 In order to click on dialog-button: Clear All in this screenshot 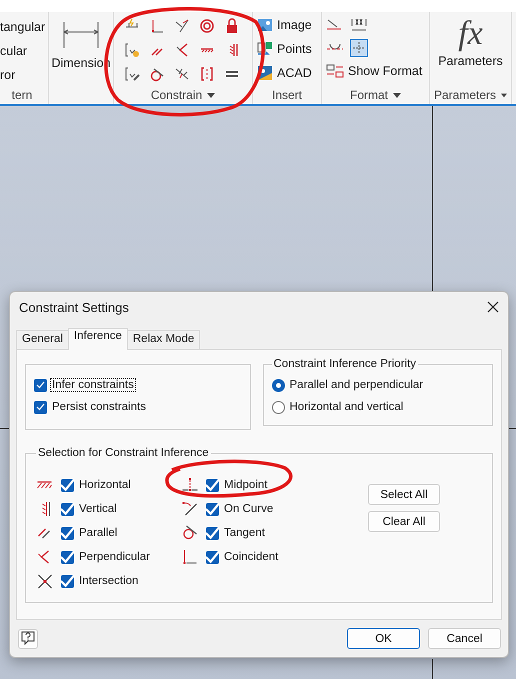, I will do `click(404, 521)`.